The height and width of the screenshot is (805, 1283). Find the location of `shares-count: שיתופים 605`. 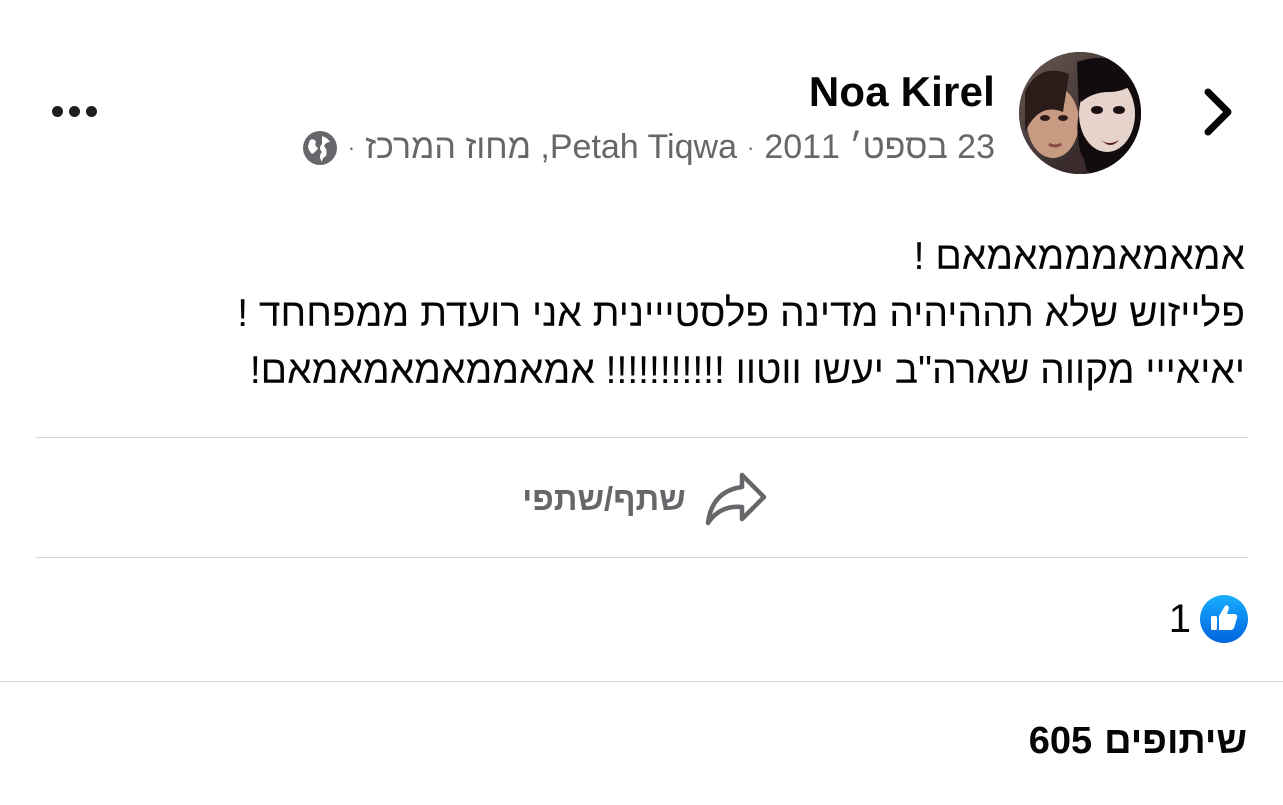

shares-count: שיתופים 605 is located at coordinates (1138, 741).